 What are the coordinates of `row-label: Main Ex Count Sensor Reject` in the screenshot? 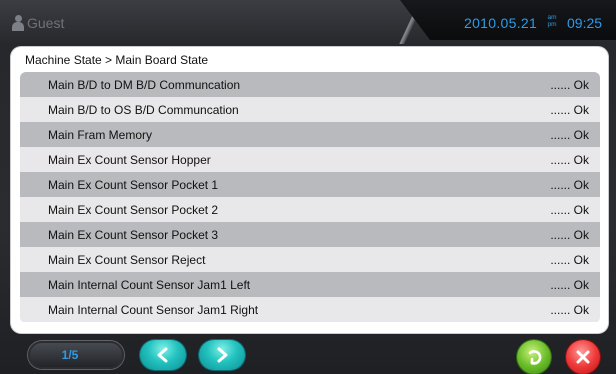 It's located at (127, 259).